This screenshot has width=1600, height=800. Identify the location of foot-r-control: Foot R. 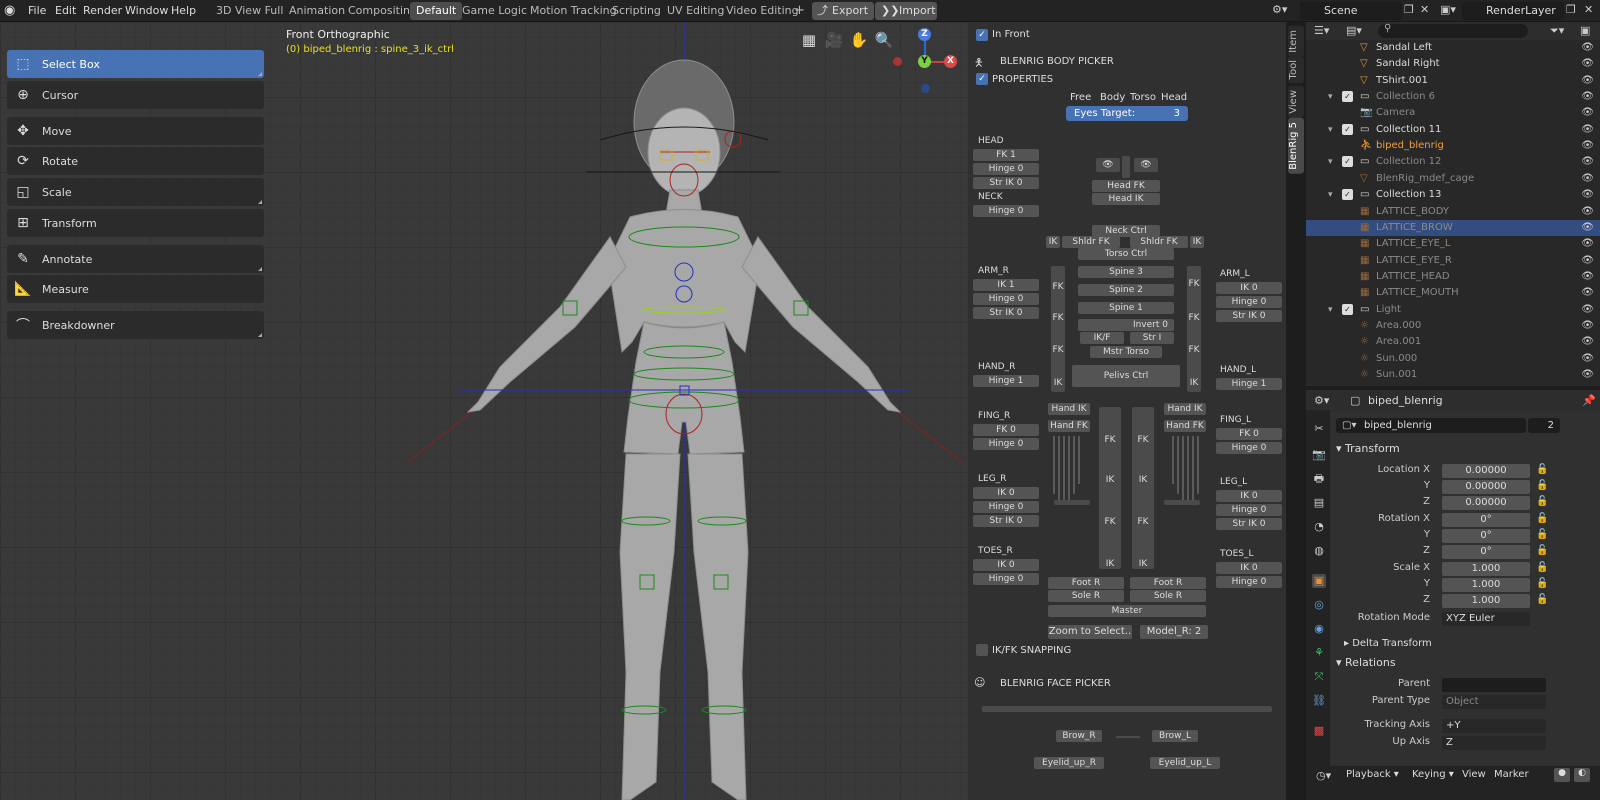
(1086, 583).